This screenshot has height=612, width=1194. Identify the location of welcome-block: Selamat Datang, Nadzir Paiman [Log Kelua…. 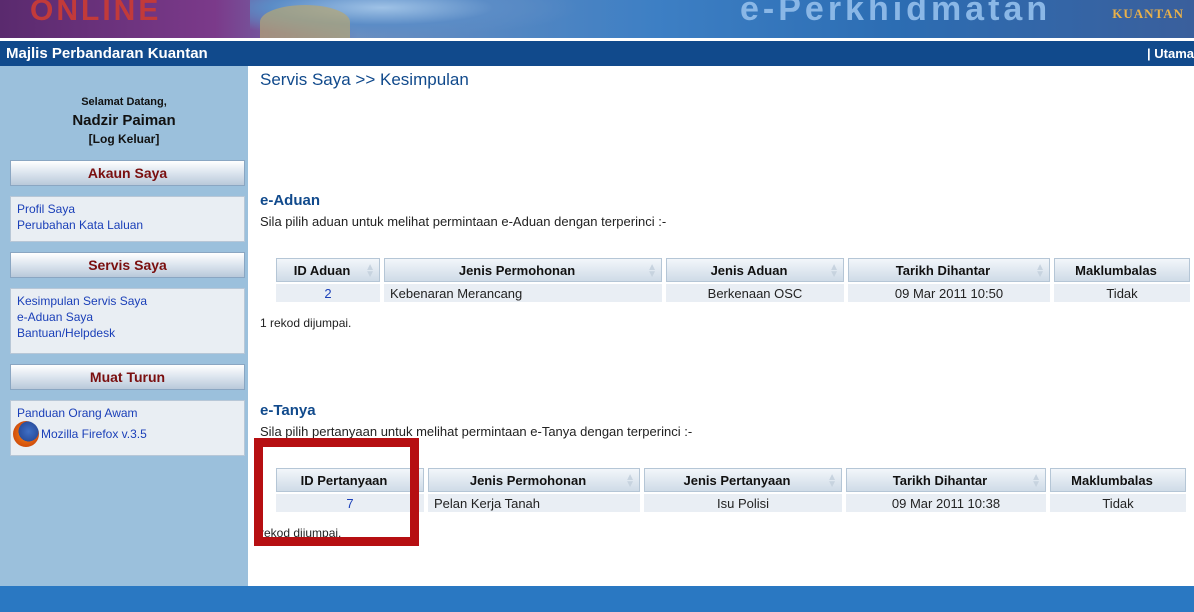
(124, 121).